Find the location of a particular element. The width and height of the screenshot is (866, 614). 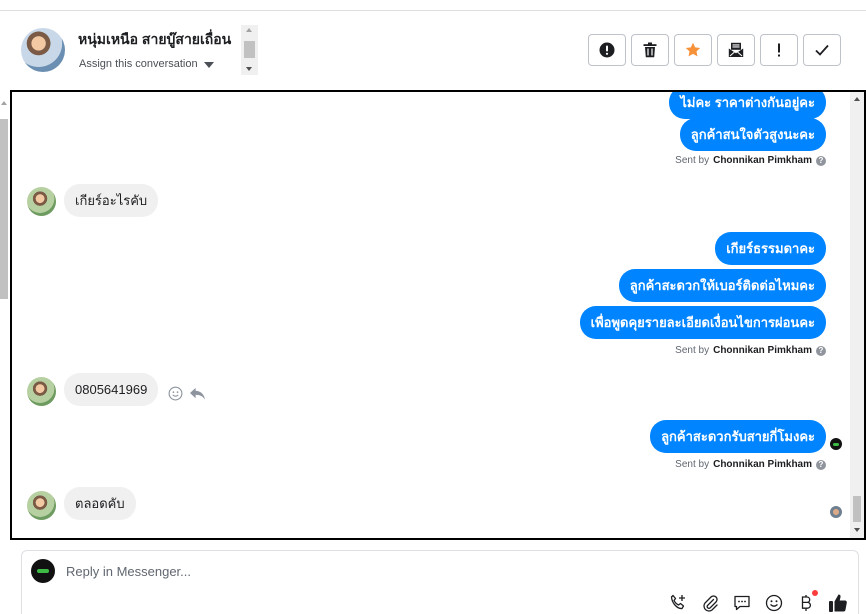

follow-up-button is located at coordinates (779, 50).